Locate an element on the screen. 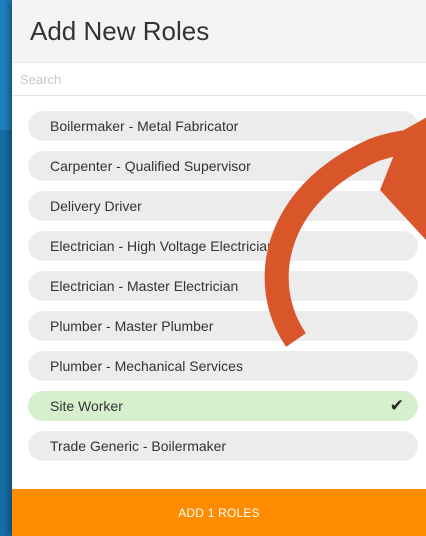 Image resolution: width=426 pixels, height=536 pixels. role-item-plumber-master: Plumber - Master Plumber is located at coordinates (223, 326).